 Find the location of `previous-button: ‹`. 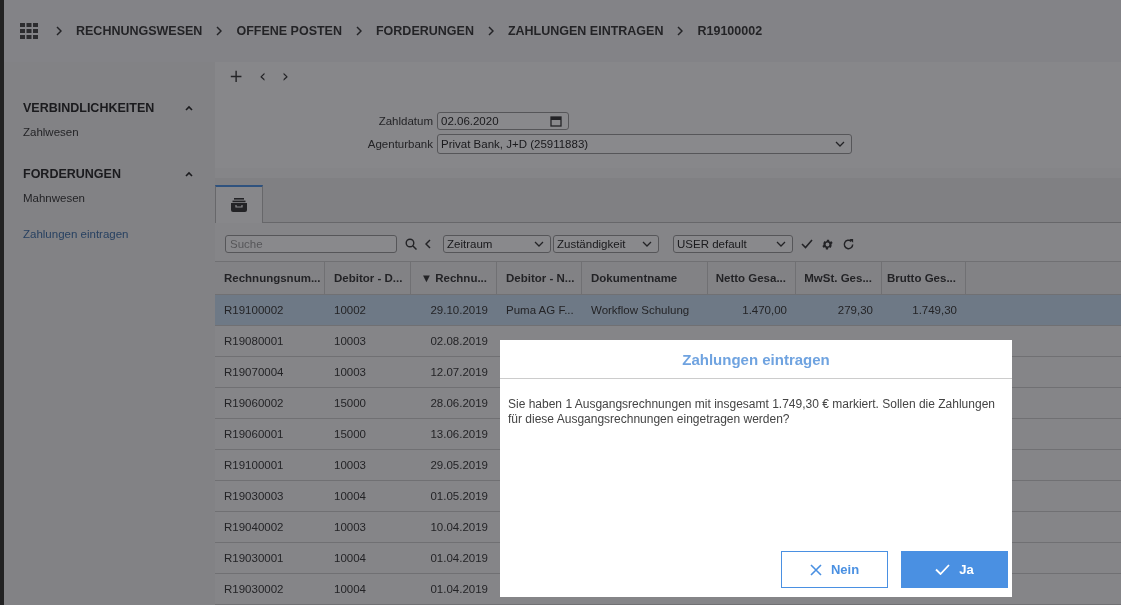

previous-button: ‹ is located at coordinates (263, 76).